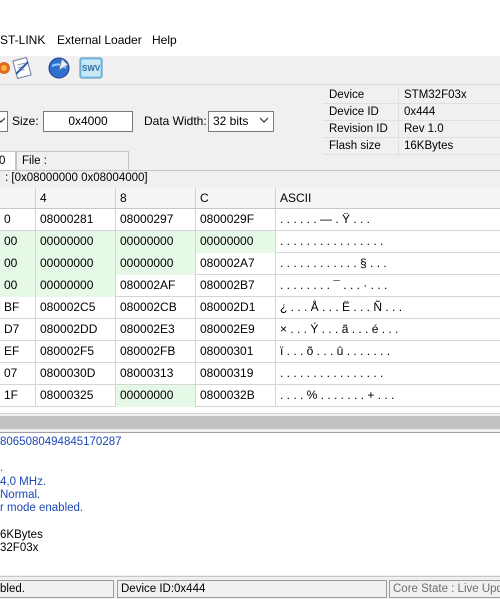 The image size is (500, 599). Describe the element at coordinates (156, 330) in the screenshot. I see `hex-cell: 080002E3` at that location.